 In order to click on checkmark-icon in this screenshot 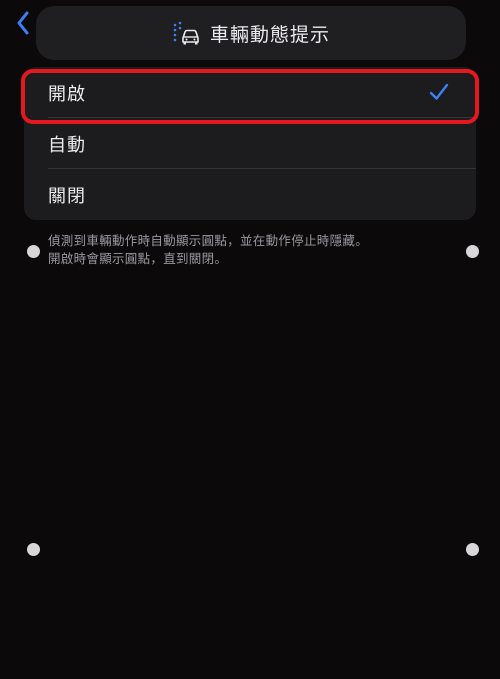, I will do `click(439, 91)`.